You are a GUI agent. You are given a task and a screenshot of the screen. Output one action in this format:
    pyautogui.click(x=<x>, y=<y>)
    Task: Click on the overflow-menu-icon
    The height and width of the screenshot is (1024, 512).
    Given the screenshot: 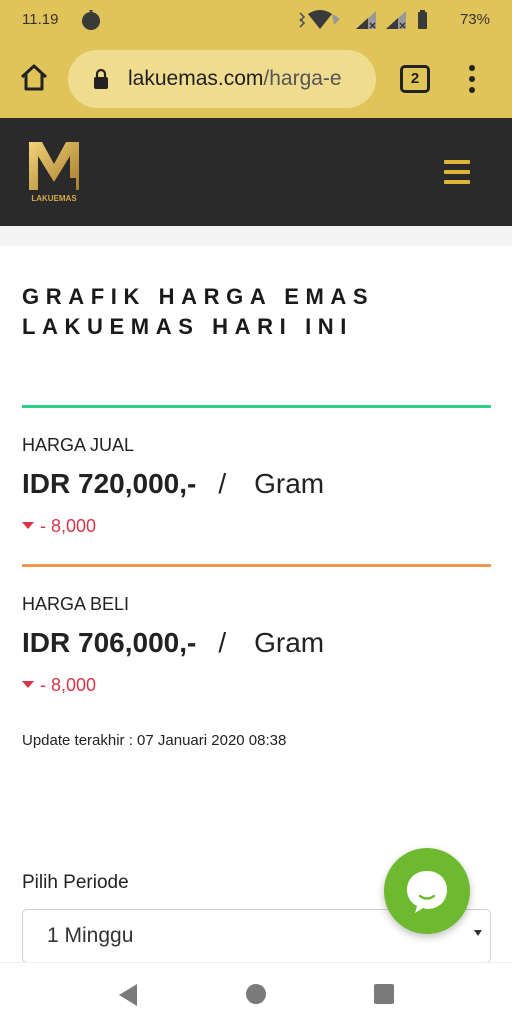 What is the action you would take?
    pyautogui.click(x=472, y=79)
    